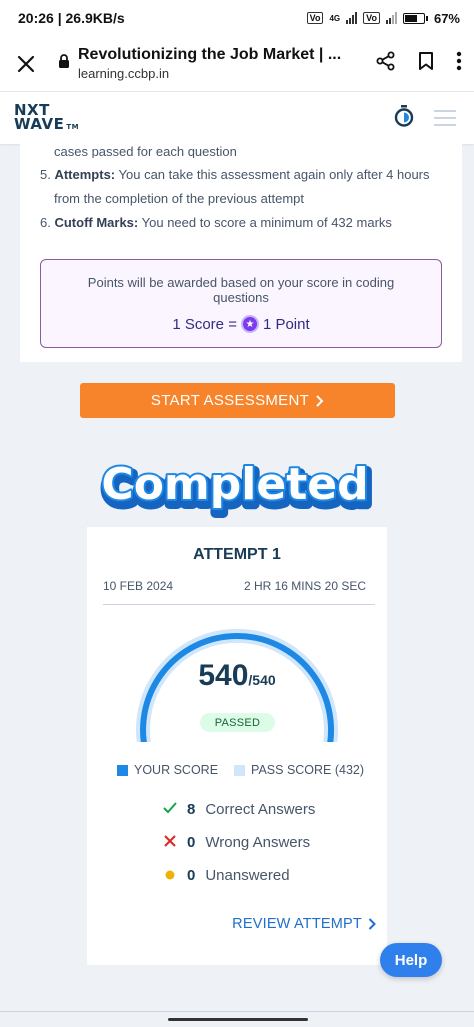  I want to click on close-icon, so click(26, 64).